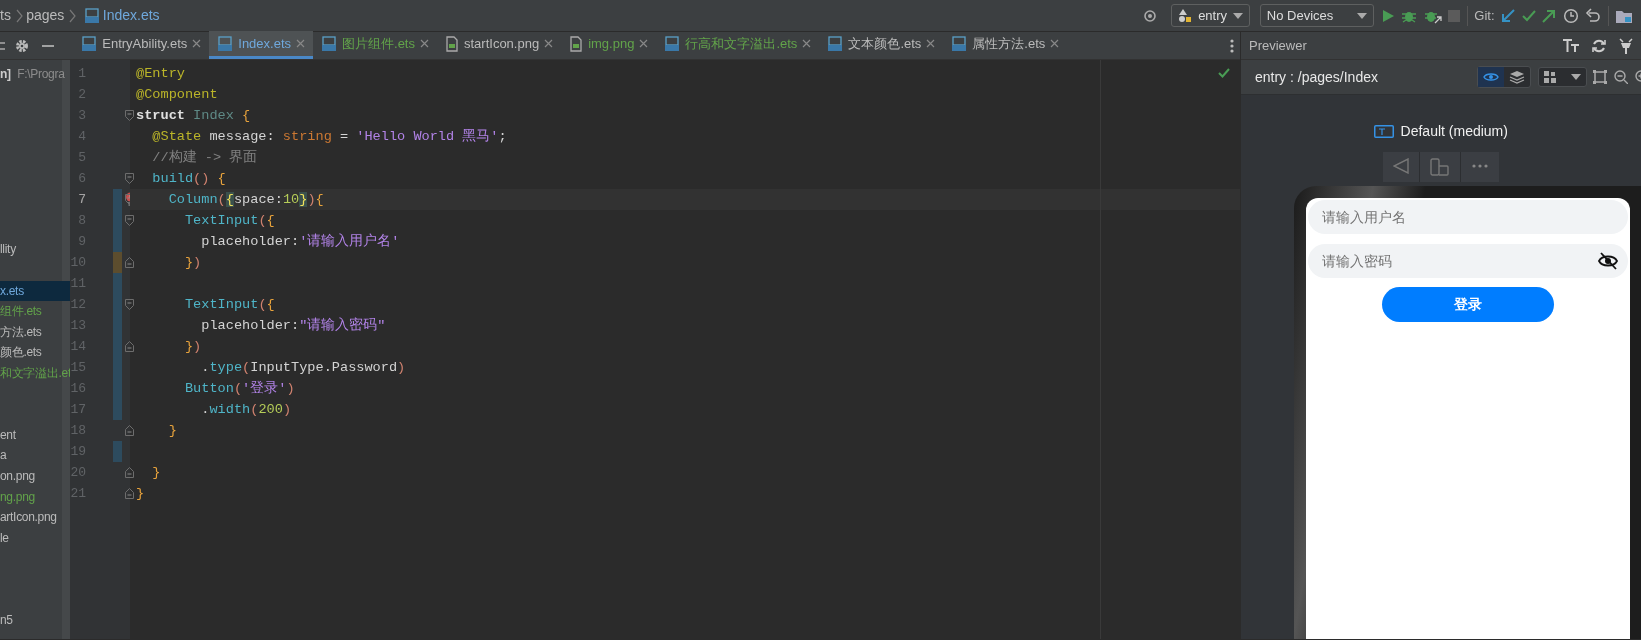 Image resolution: width=1641 pixels, height=640 pixels. Describe the element at coordinates (35, 455) in the screenshot. I see `tree-item: a` at that location.